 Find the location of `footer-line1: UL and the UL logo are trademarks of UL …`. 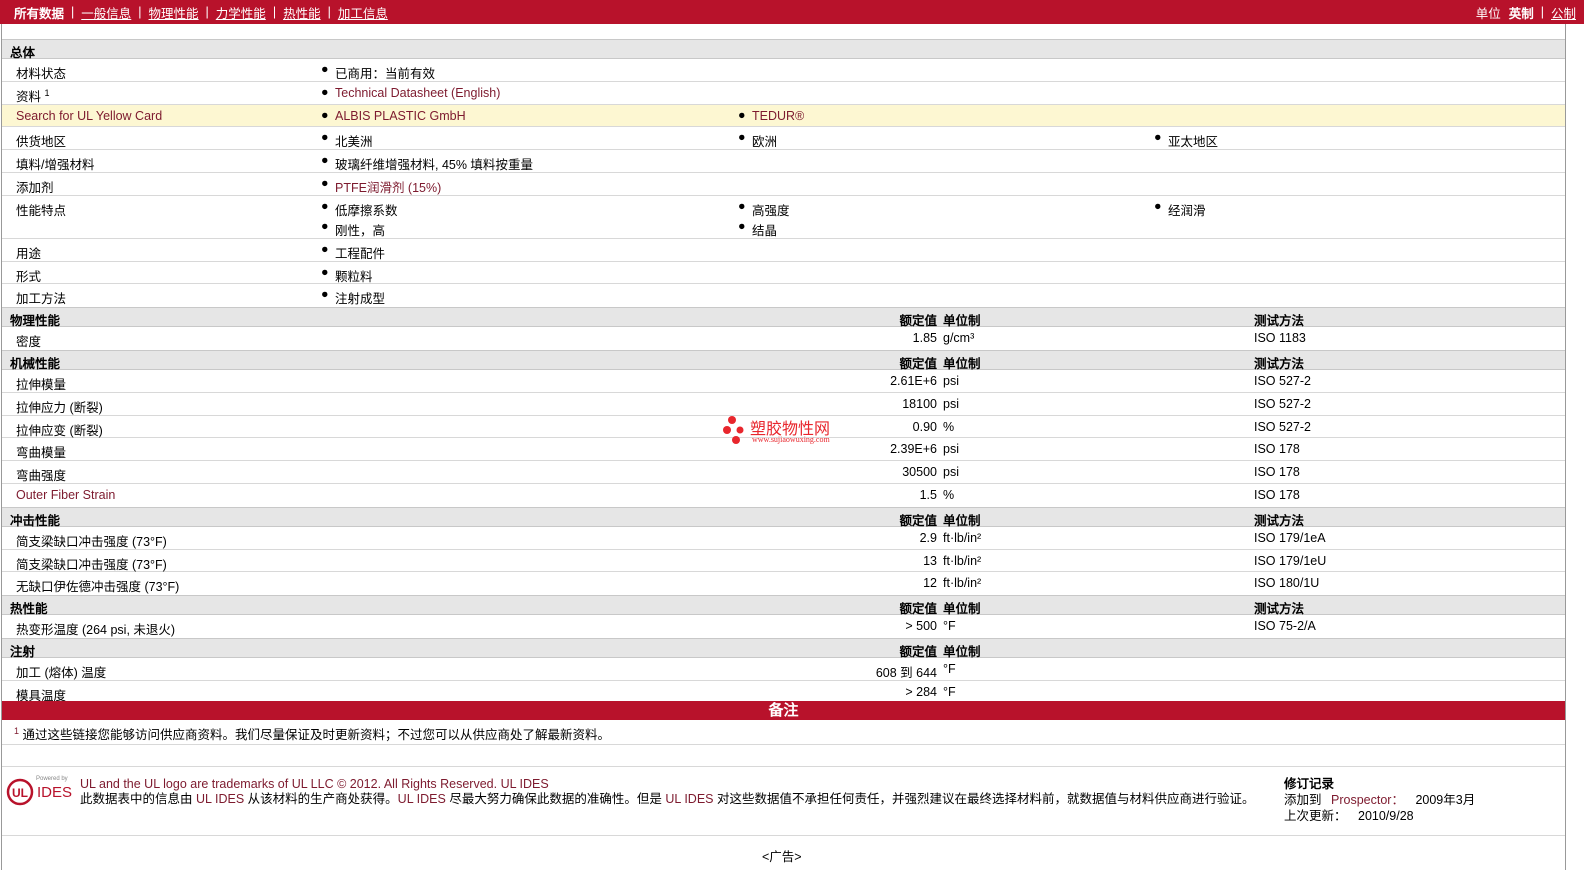

footer-line1: UL and the UL logo are trademarks of UL … is located at coordinates (289, 784).